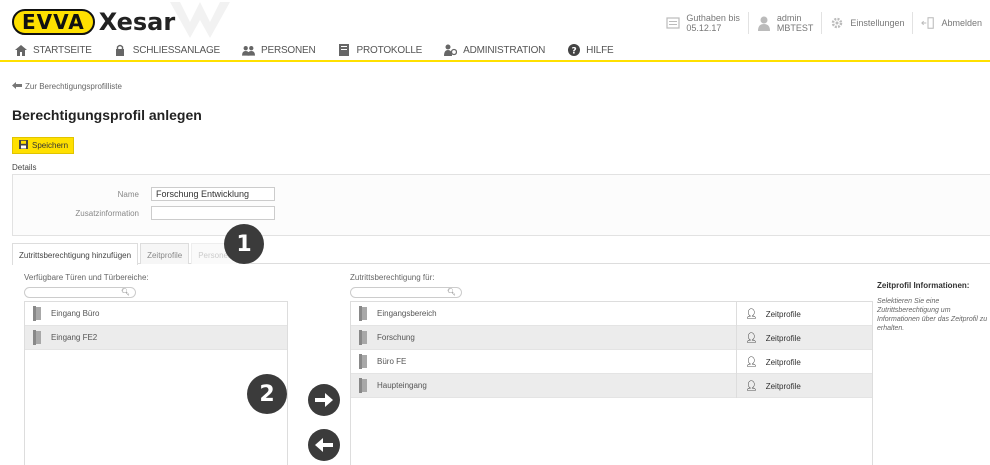 The height and width of the screenshot is (465, 990). Describe the element at coordinates (600, 50) in the screenshot. I see `nav-label: Hilfe` at that location.